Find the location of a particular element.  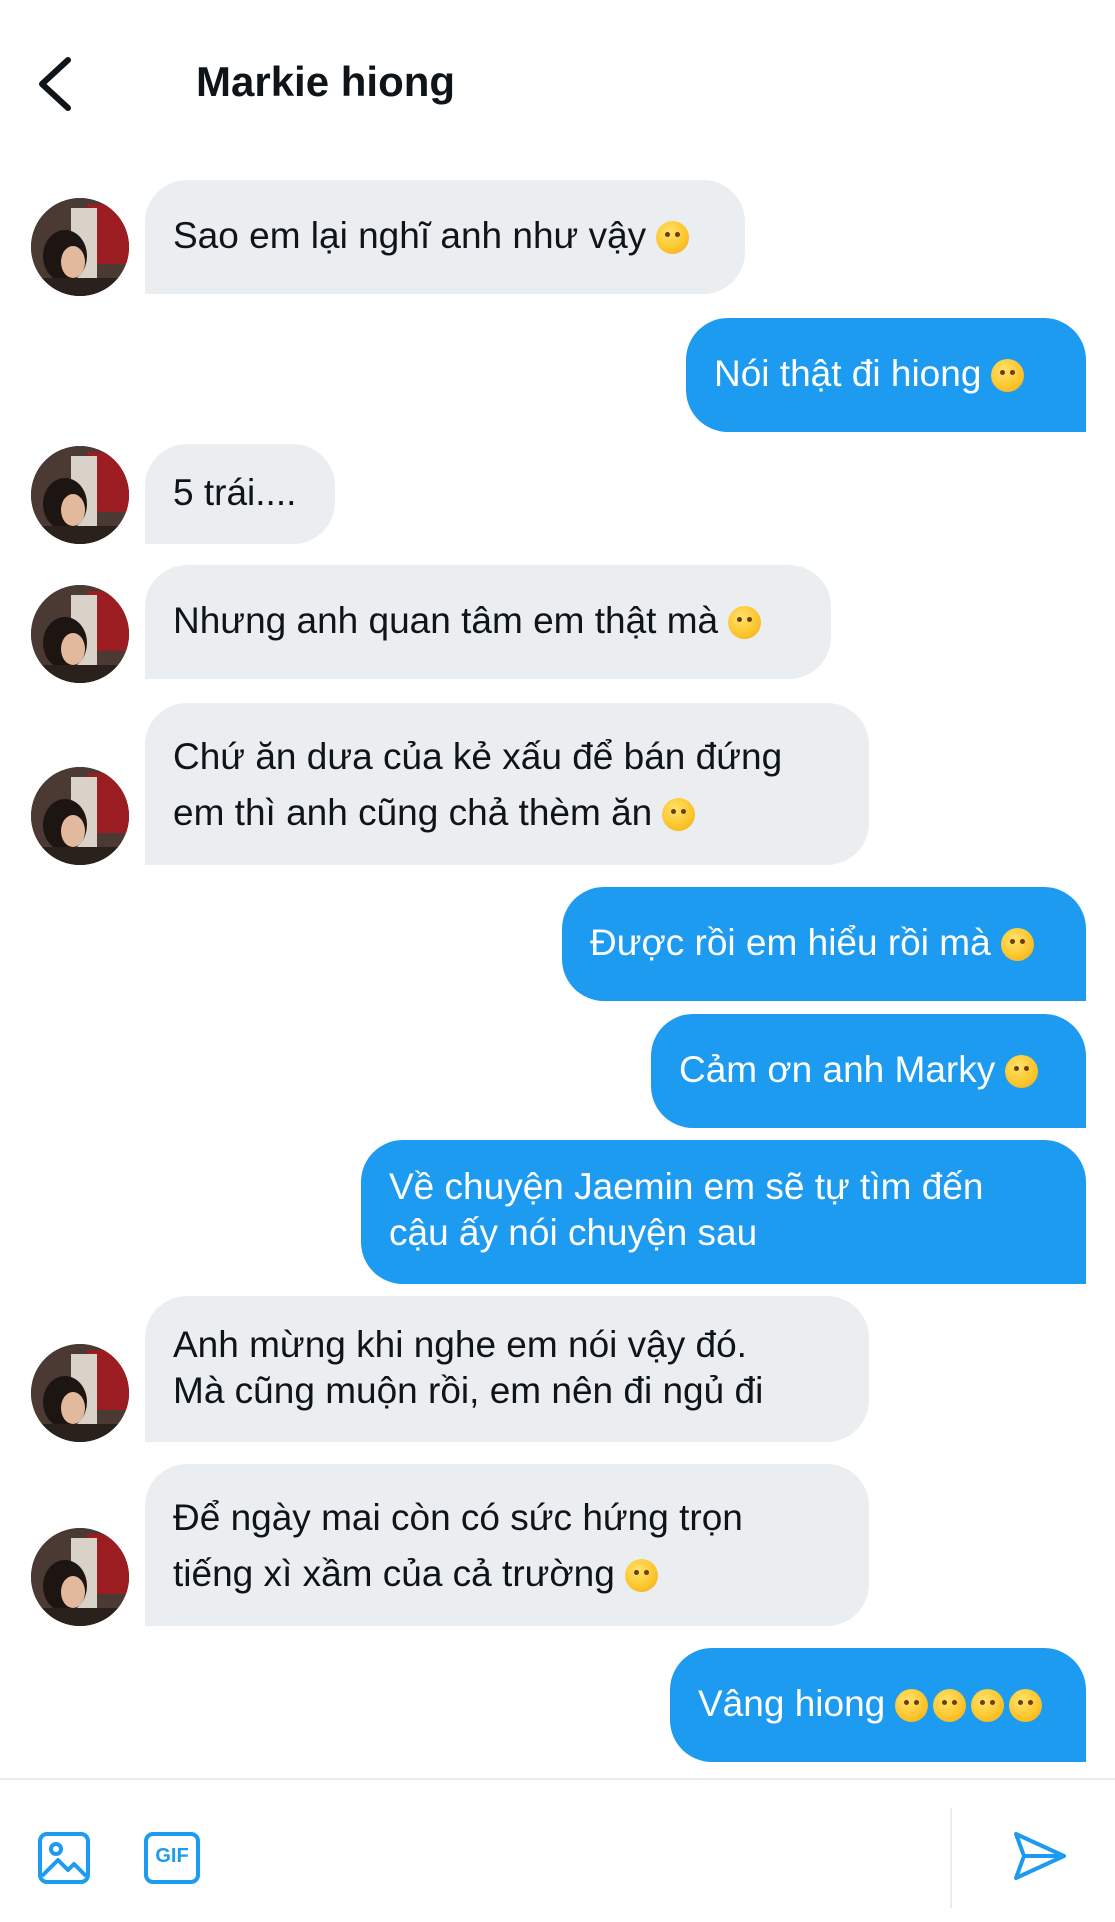

smiling-face-icon is located at coordinates (1022, 1071).